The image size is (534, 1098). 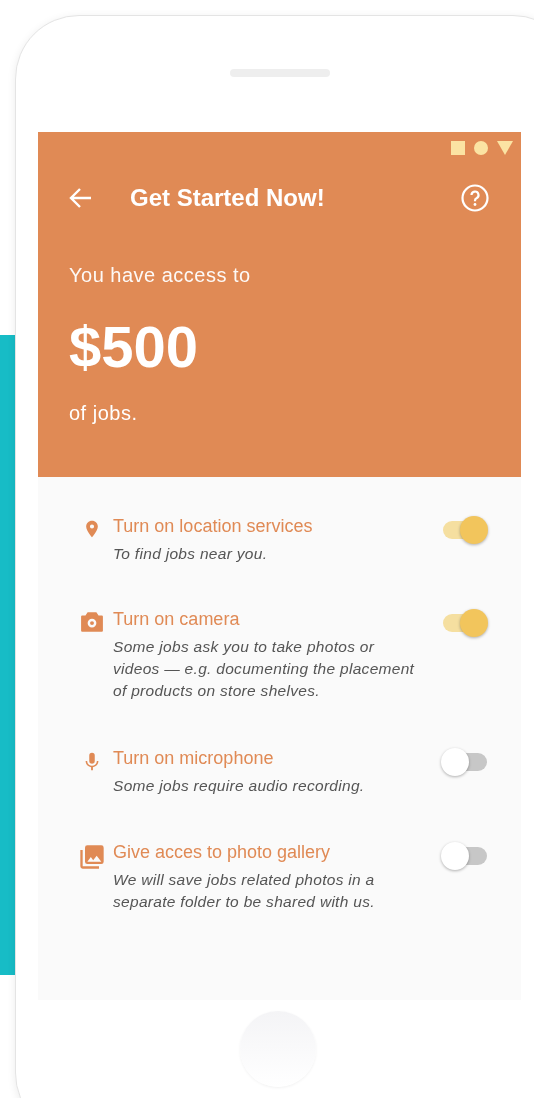 I want to click on permission-title: Give acces to photo gallery, so click(x=222, y=852).